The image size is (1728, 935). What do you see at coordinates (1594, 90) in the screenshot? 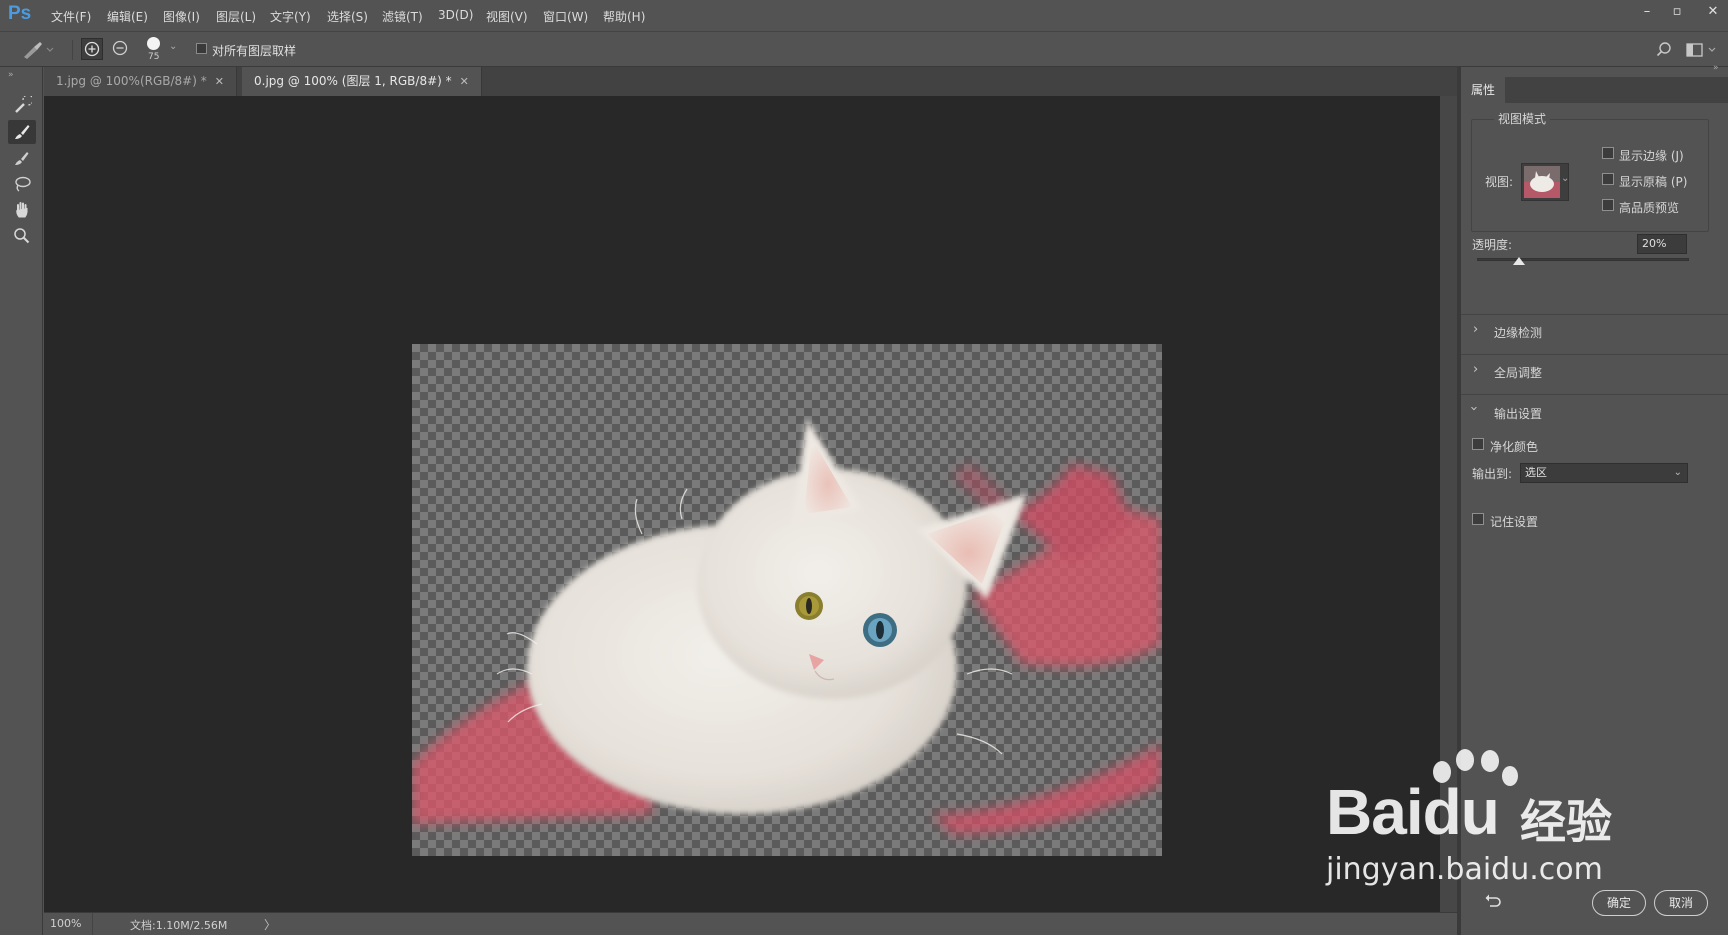
I see `panel-tab-bar: 属性` at bounding box center [1594, 90].